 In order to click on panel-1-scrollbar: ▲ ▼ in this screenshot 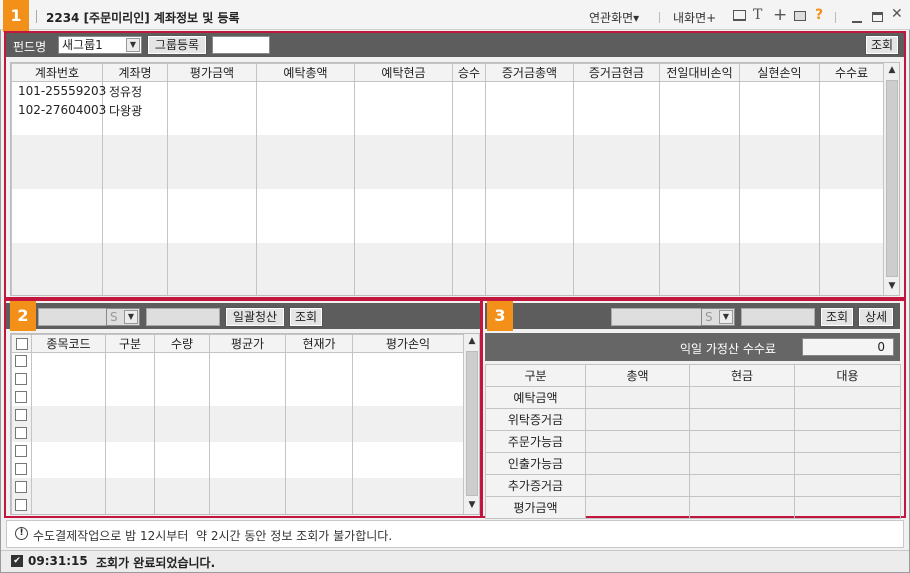, I will do `click(891, 179)`.